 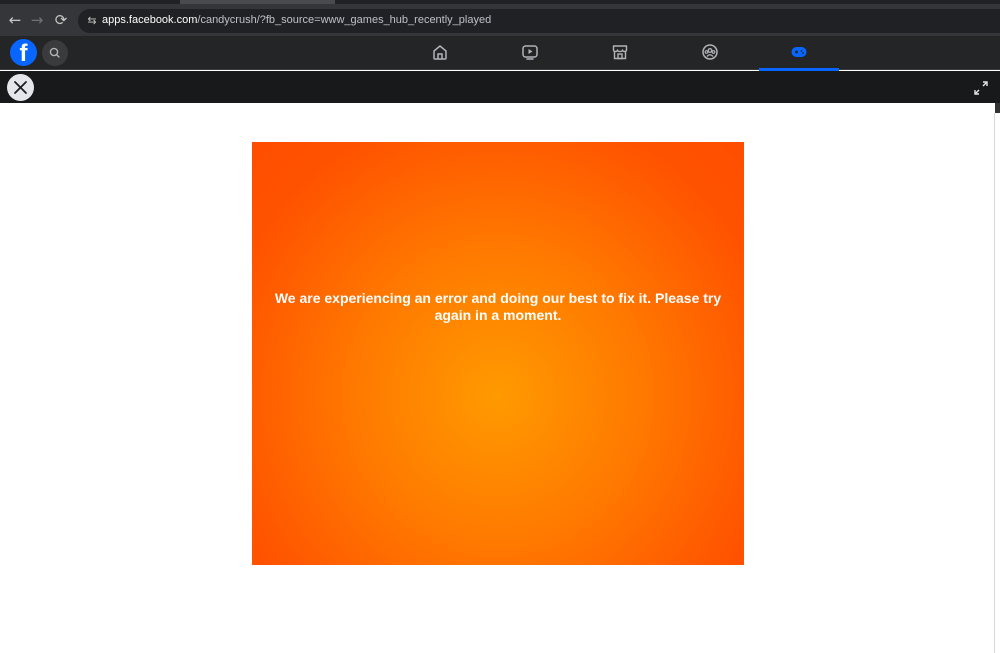 I want to click on home-icon, so click(x=440, y=52).